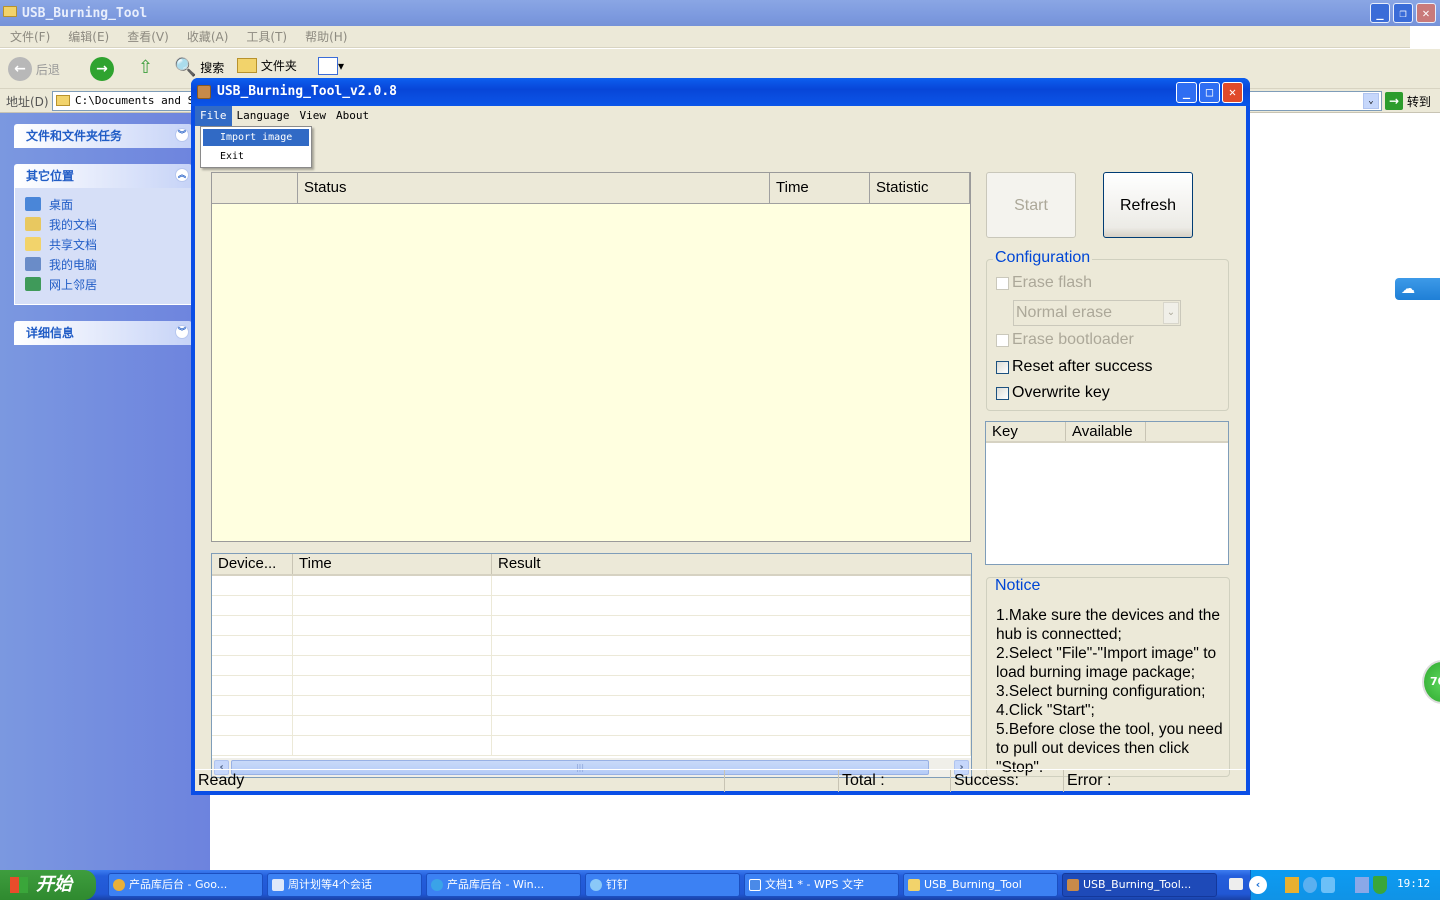  What do you see at coordinates (1074, 367) in the screenshot?
I see `reset-after-success-checkbox: Reset after success` at bounding box center [1074, 367].